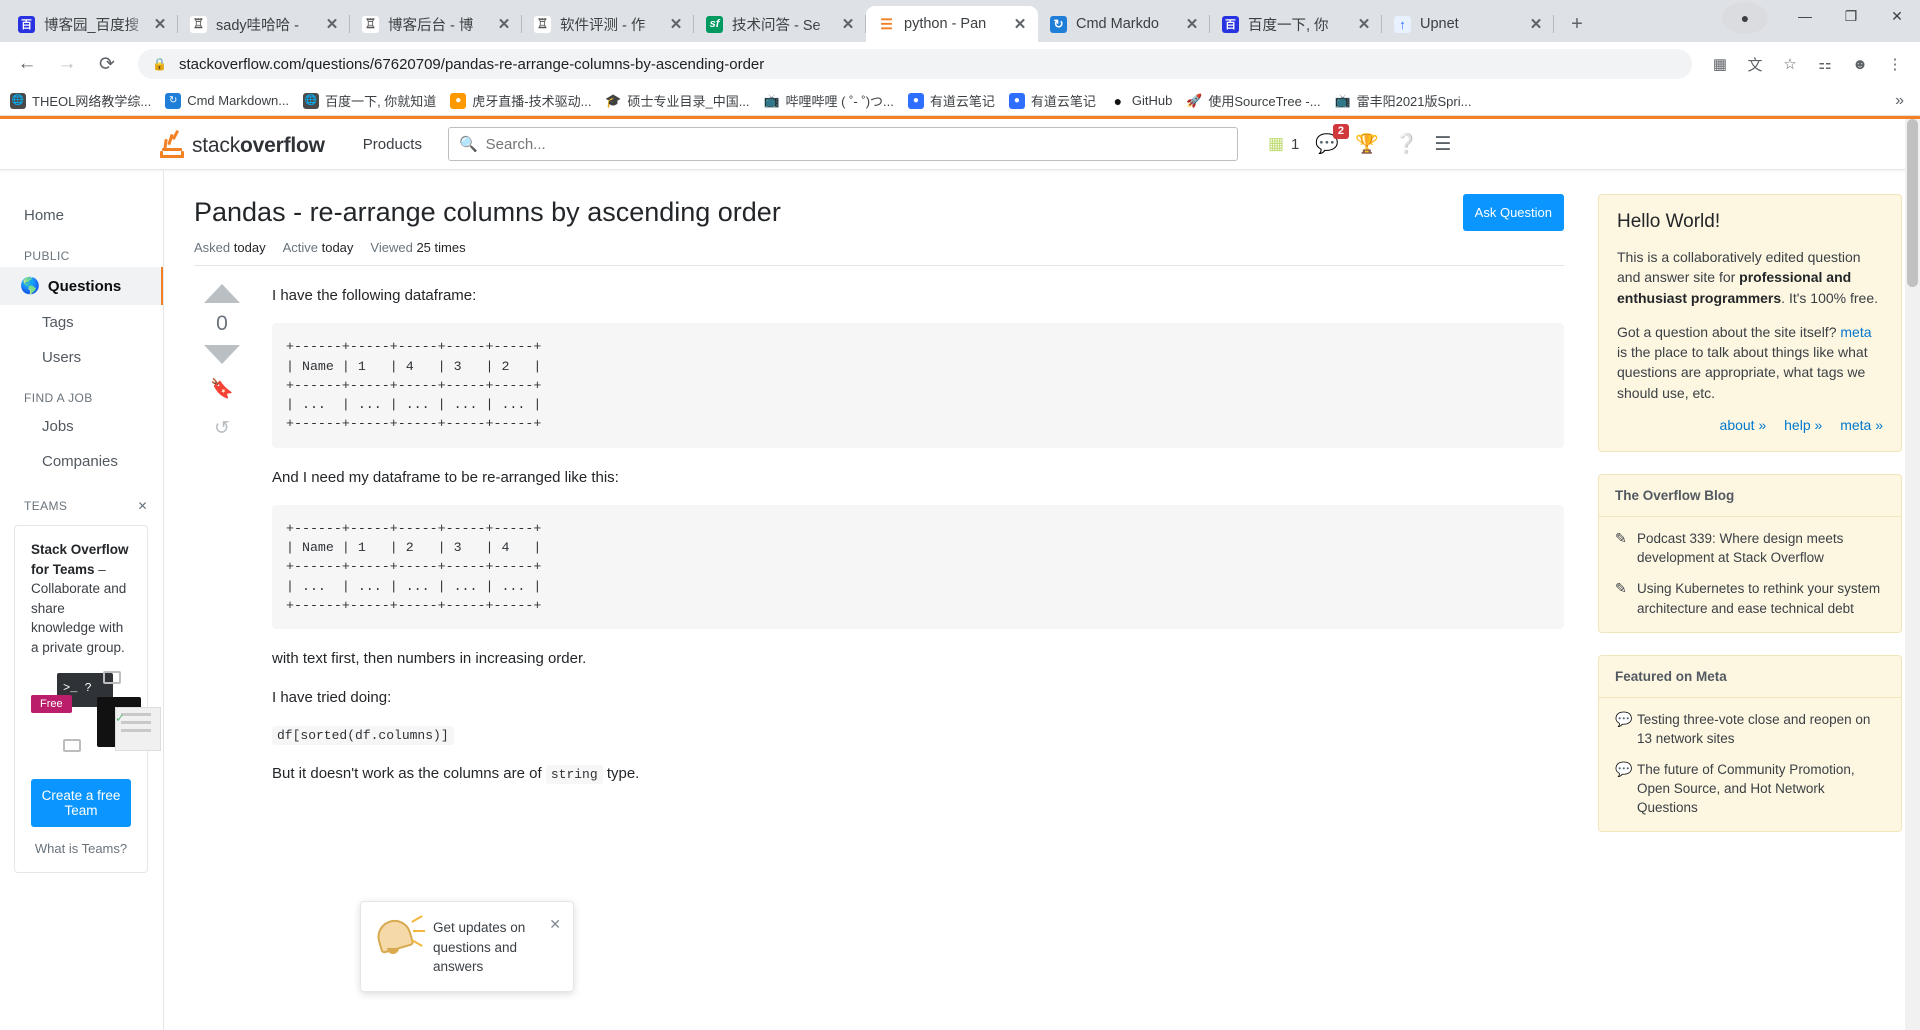 This screenshot has height=1030, width=1920. I want to click on qr-code-icon: ▦, so click(1720, 64).